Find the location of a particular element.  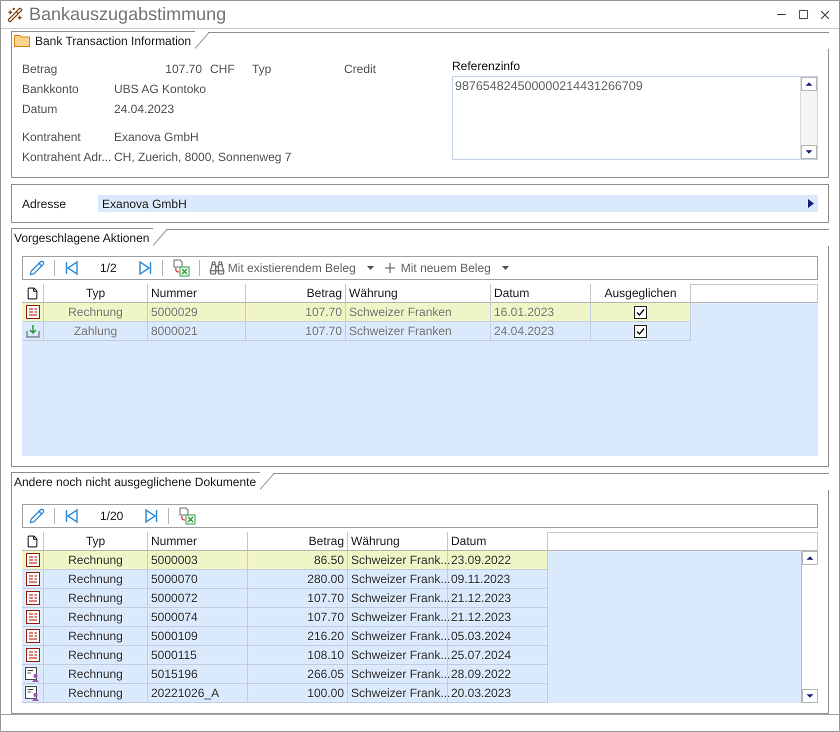

maximize-icon is located at coordinates (803, 14).